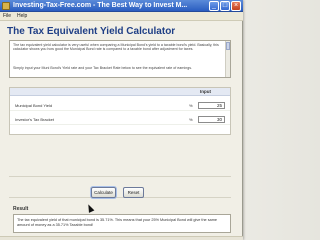 Image resolution: width=320 pixels, height=240 pixels. I want to click on calculate-button: Calculate, so click(103, 192).